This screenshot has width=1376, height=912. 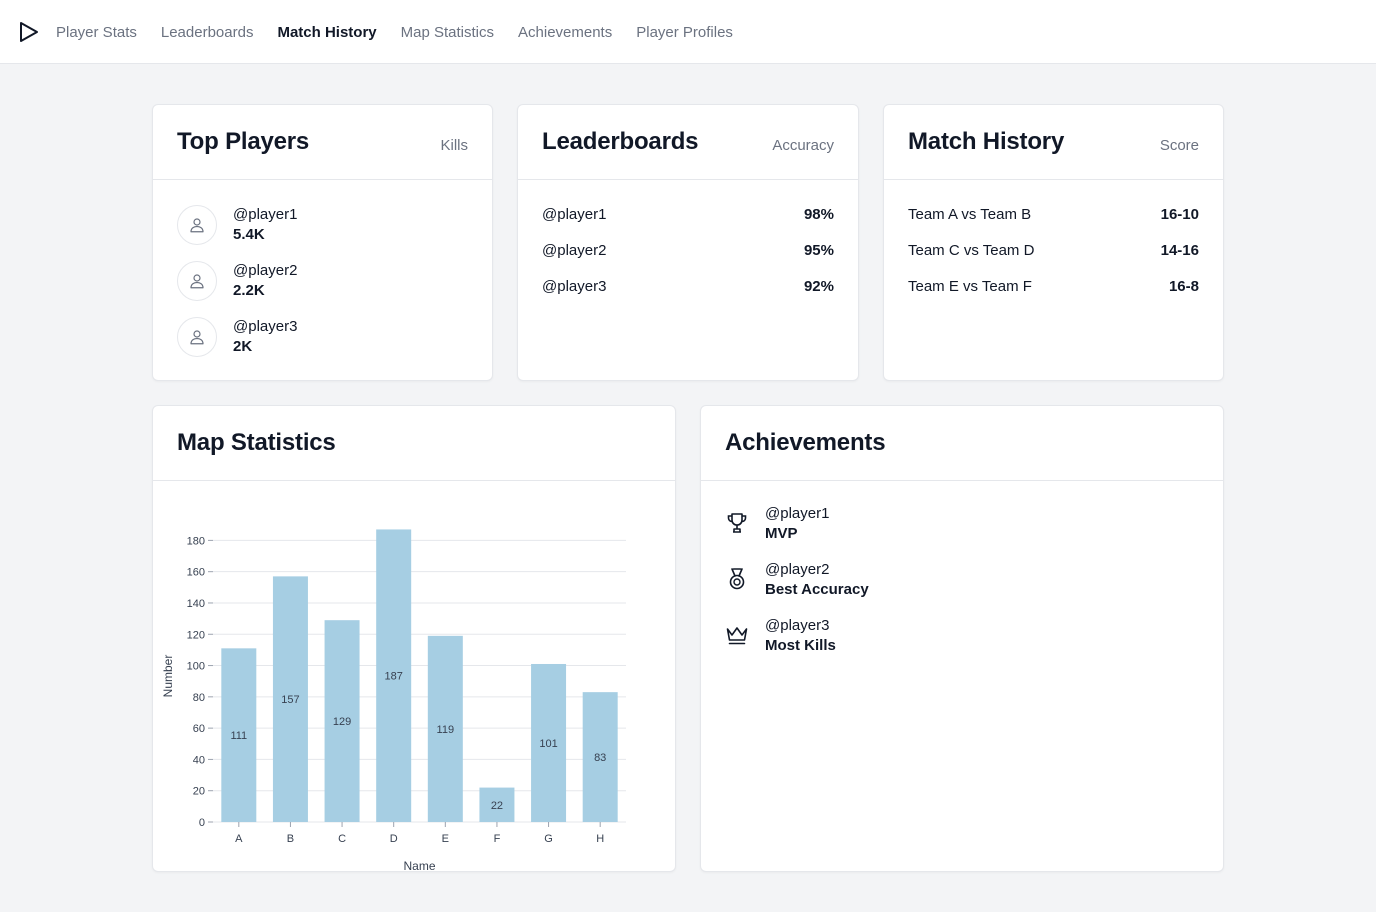 What do you see at coordinates (199, 729) in the screenshot?
I see `y-tick-label: 60` at bounding box center [199, 729].